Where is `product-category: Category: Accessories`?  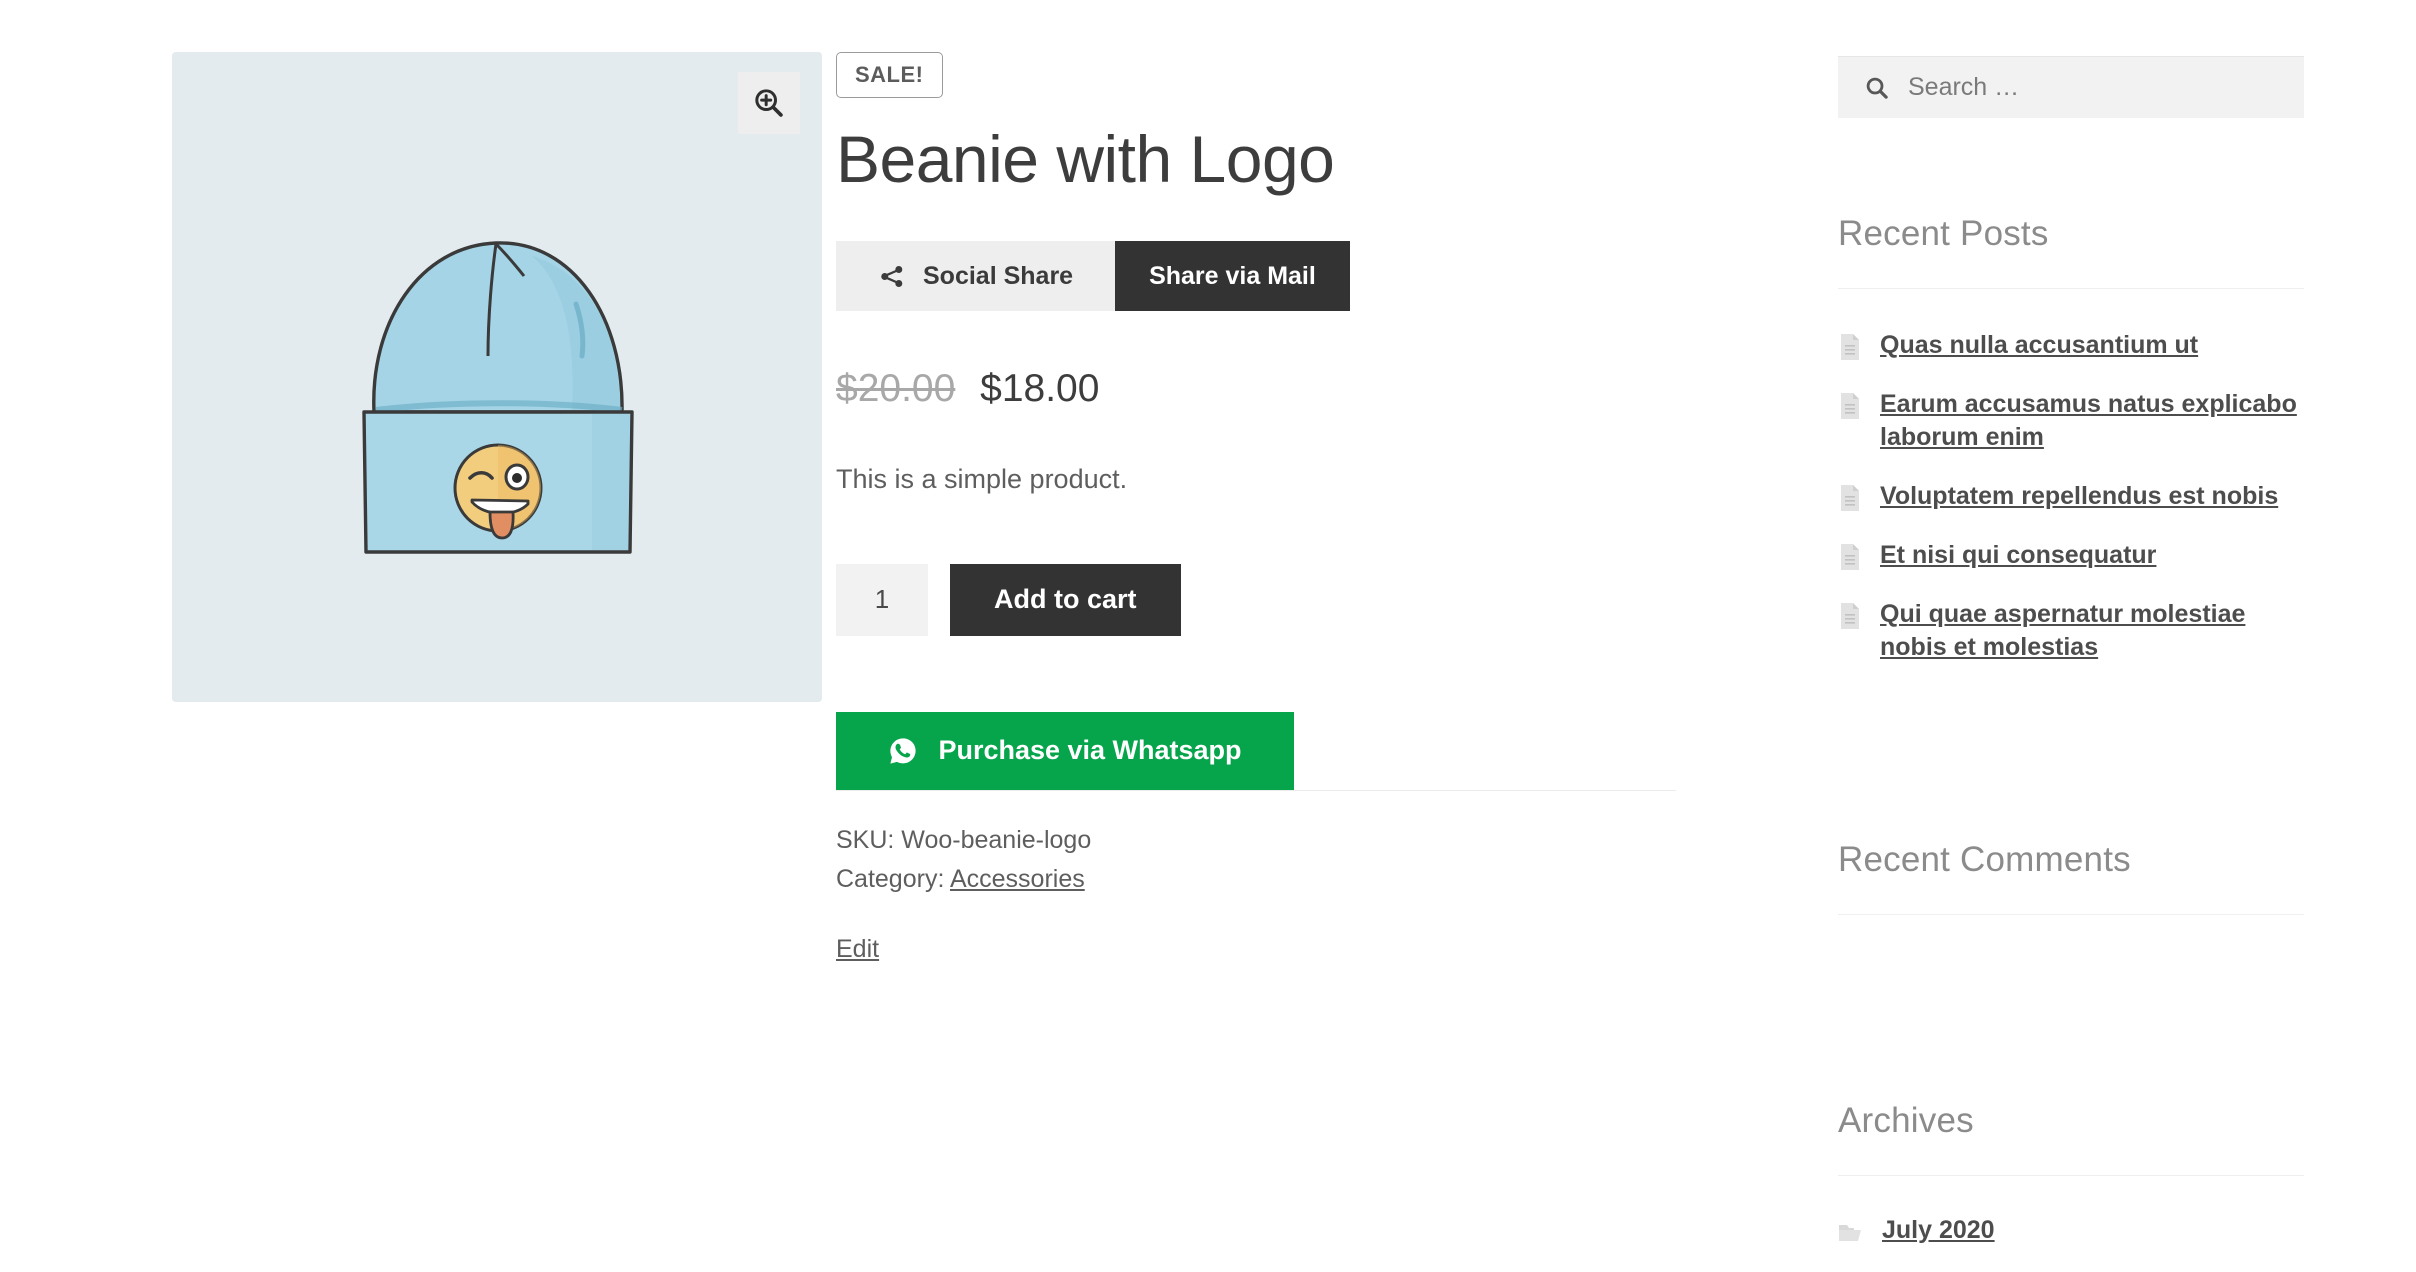
product-category: Category: Accessories is located at coordinates (1258, 879).